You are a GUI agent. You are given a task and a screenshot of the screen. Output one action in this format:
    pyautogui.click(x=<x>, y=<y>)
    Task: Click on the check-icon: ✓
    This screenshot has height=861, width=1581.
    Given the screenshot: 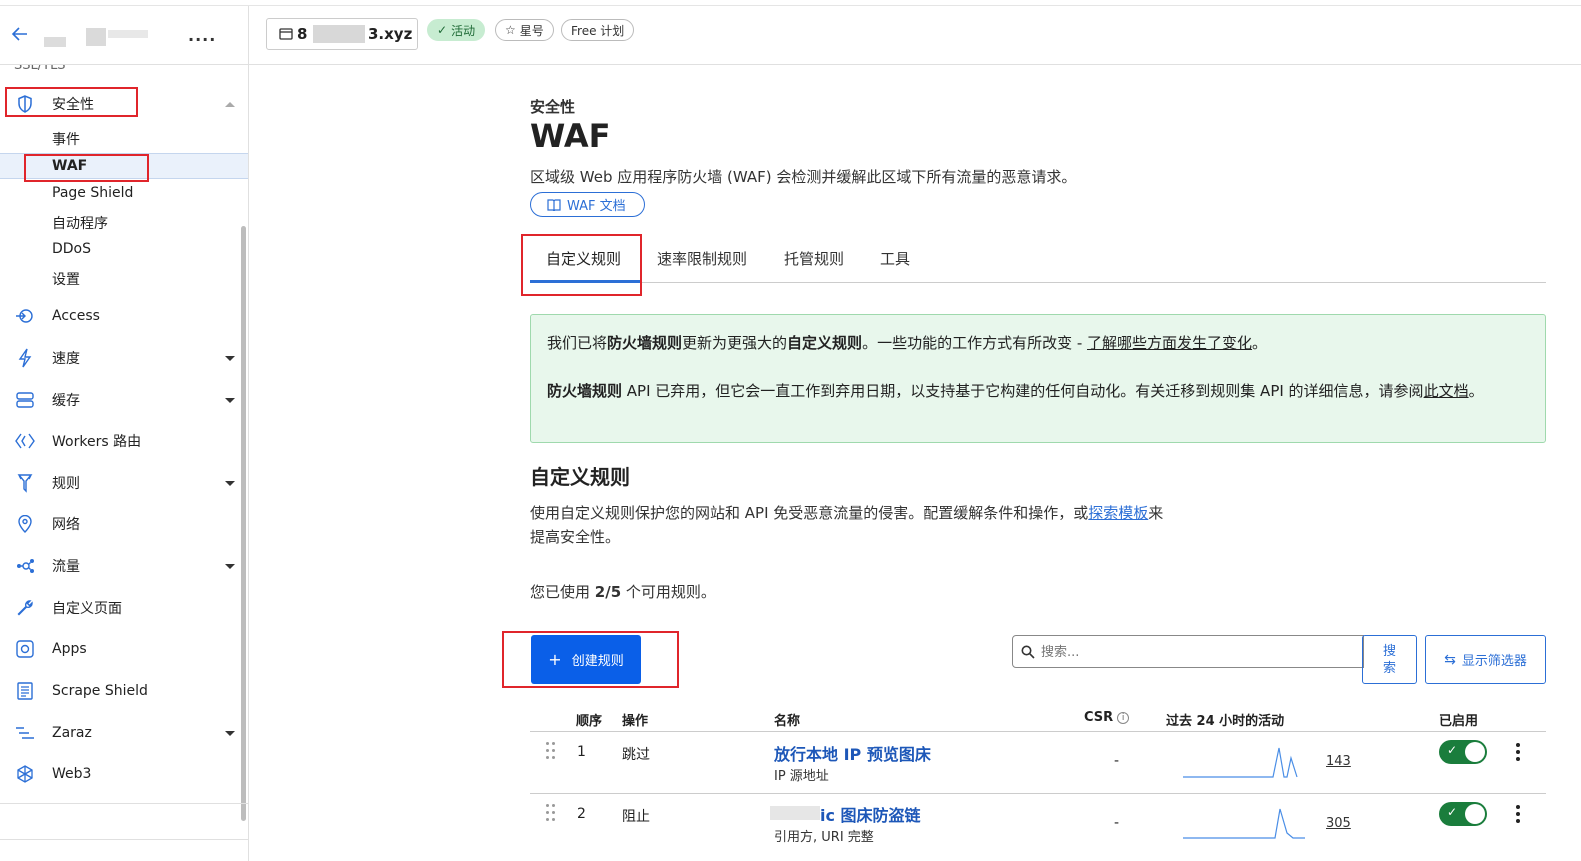 What is the action you would take?
    pyautogui.click(x=1452, y=750)
    